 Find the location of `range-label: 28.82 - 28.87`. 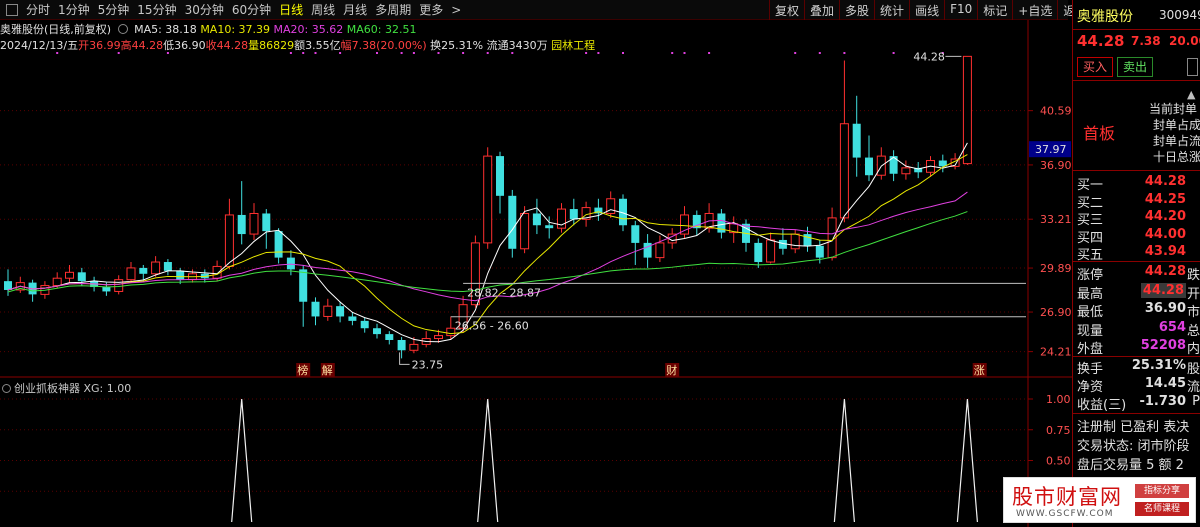

range-label: 28.82 - 28.87 is located at coordinates (504, 292).